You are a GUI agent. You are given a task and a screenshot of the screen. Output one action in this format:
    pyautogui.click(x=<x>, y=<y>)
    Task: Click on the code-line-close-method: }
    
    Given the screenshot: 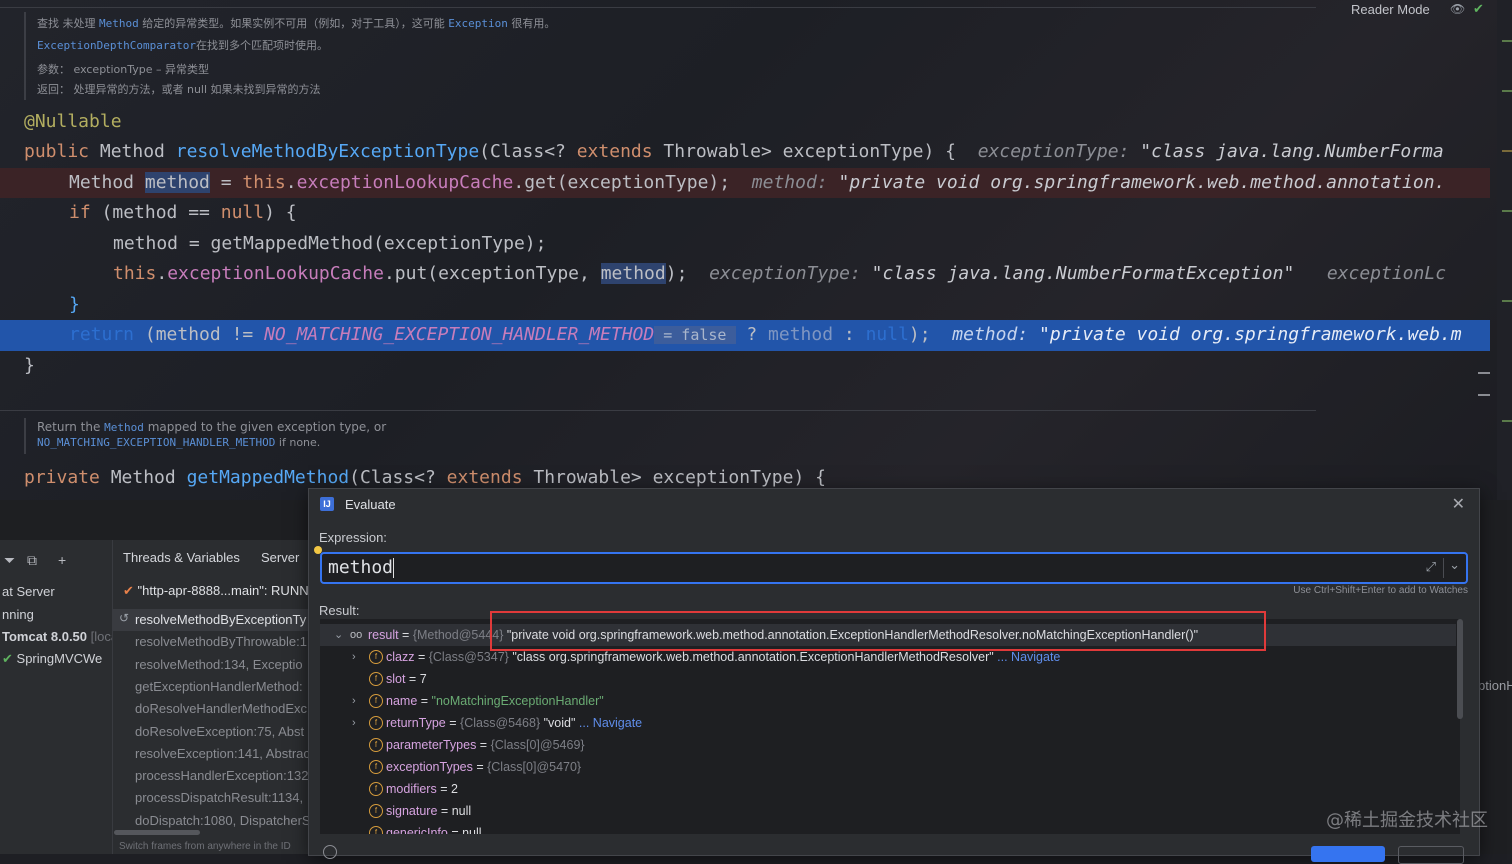 What is the action you would take?
    pyautogui.click(x=29, y=366)
    